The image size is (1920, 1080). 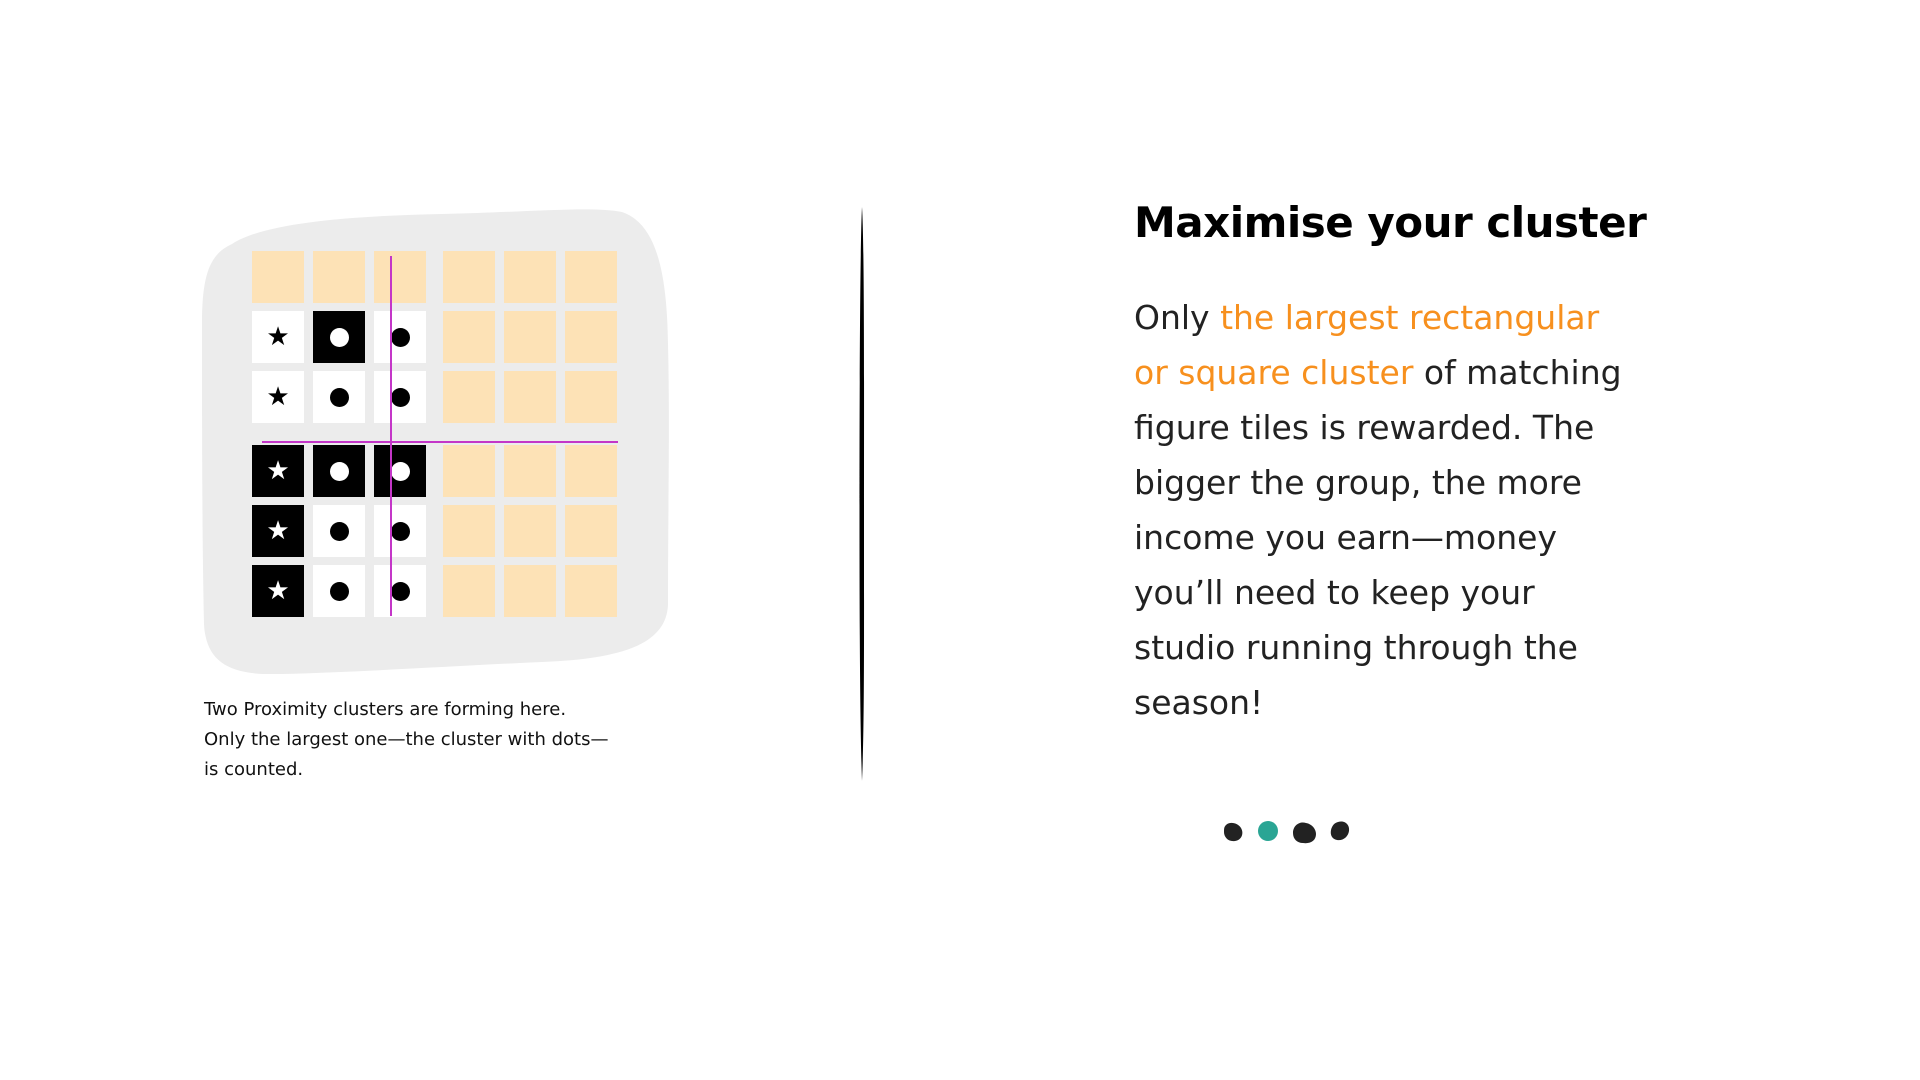 I want to click on vertical-divider, so click(x=862, y=494).